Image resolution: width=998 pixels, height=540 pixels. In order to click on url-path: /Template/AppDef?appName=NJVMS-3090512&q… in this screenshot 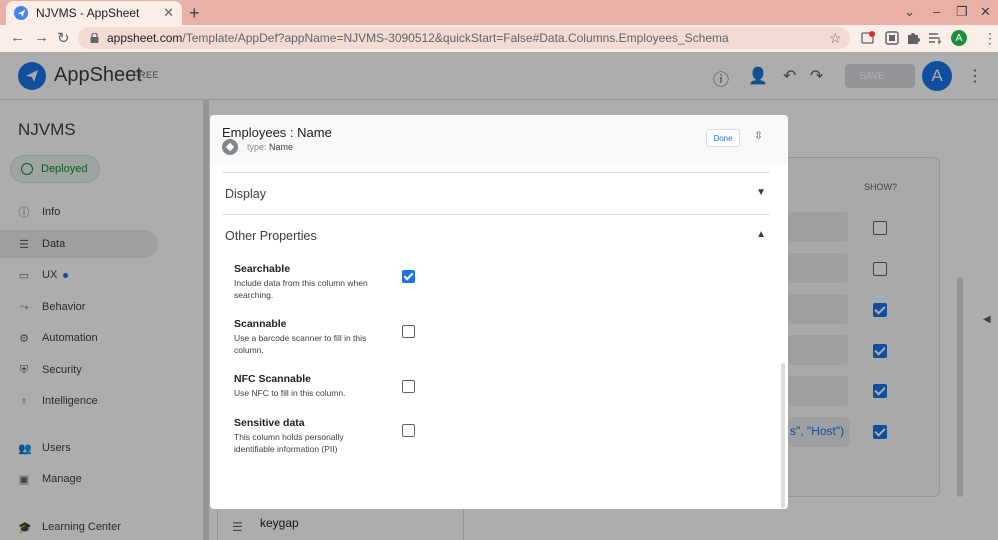, I will do `click(455, 38)`.